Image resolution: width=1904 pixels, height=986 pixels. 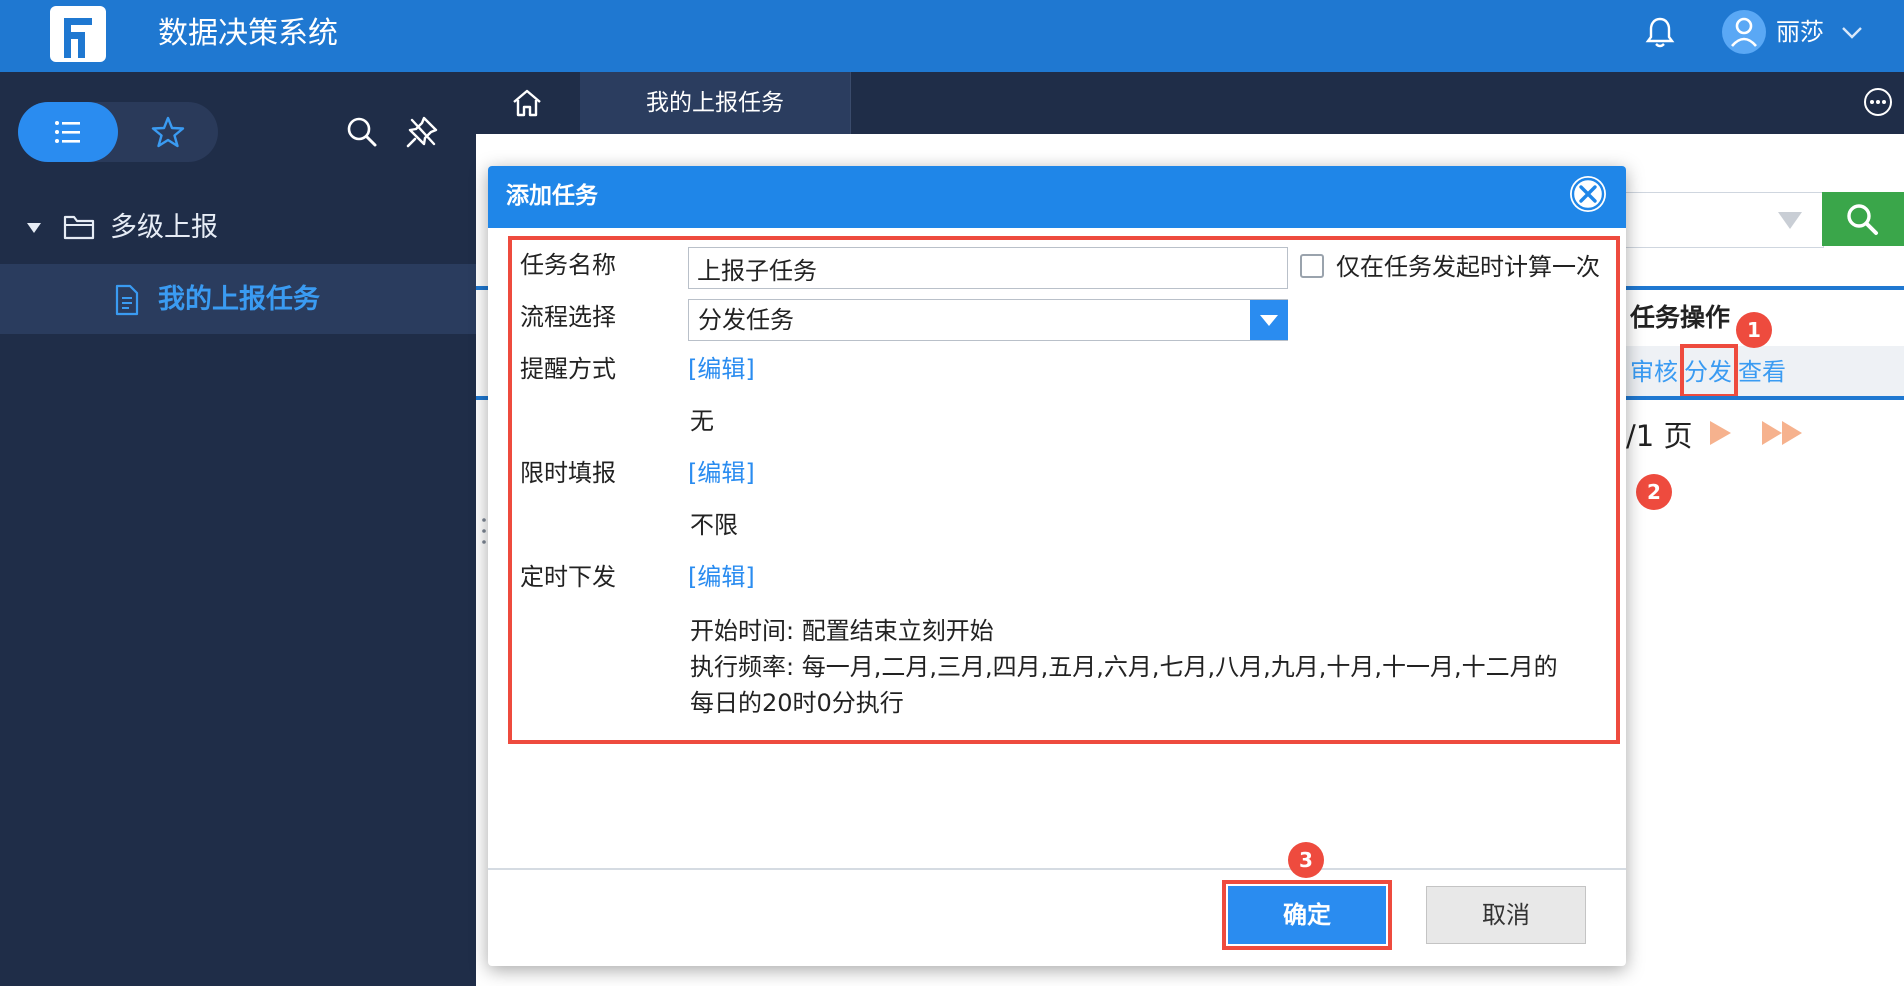 I want to click on ok-button: 确定, so click(x=1307, y=915).